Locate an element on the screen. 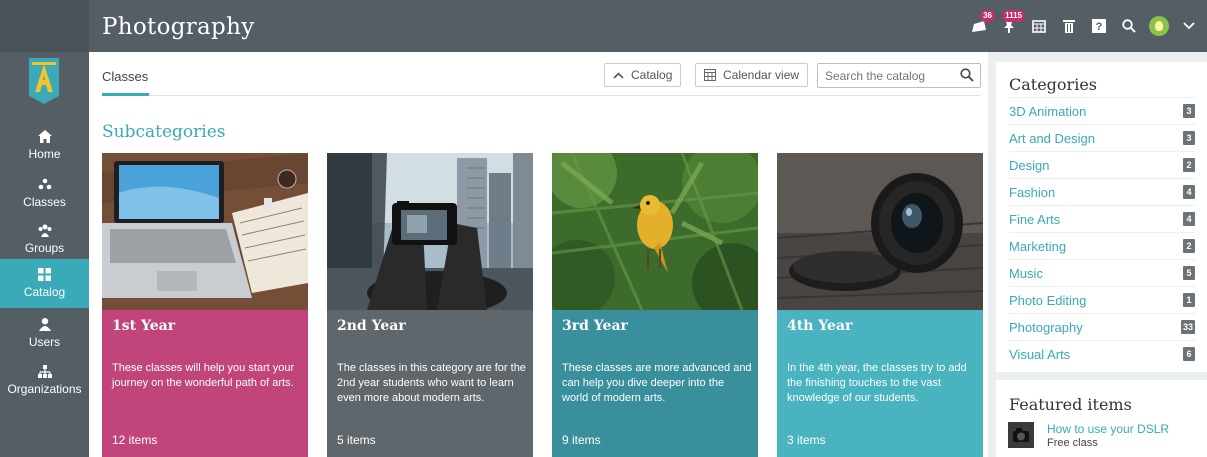 This screenshot has width=1207, height=457. home-icon is located at coordinates (44, 136).